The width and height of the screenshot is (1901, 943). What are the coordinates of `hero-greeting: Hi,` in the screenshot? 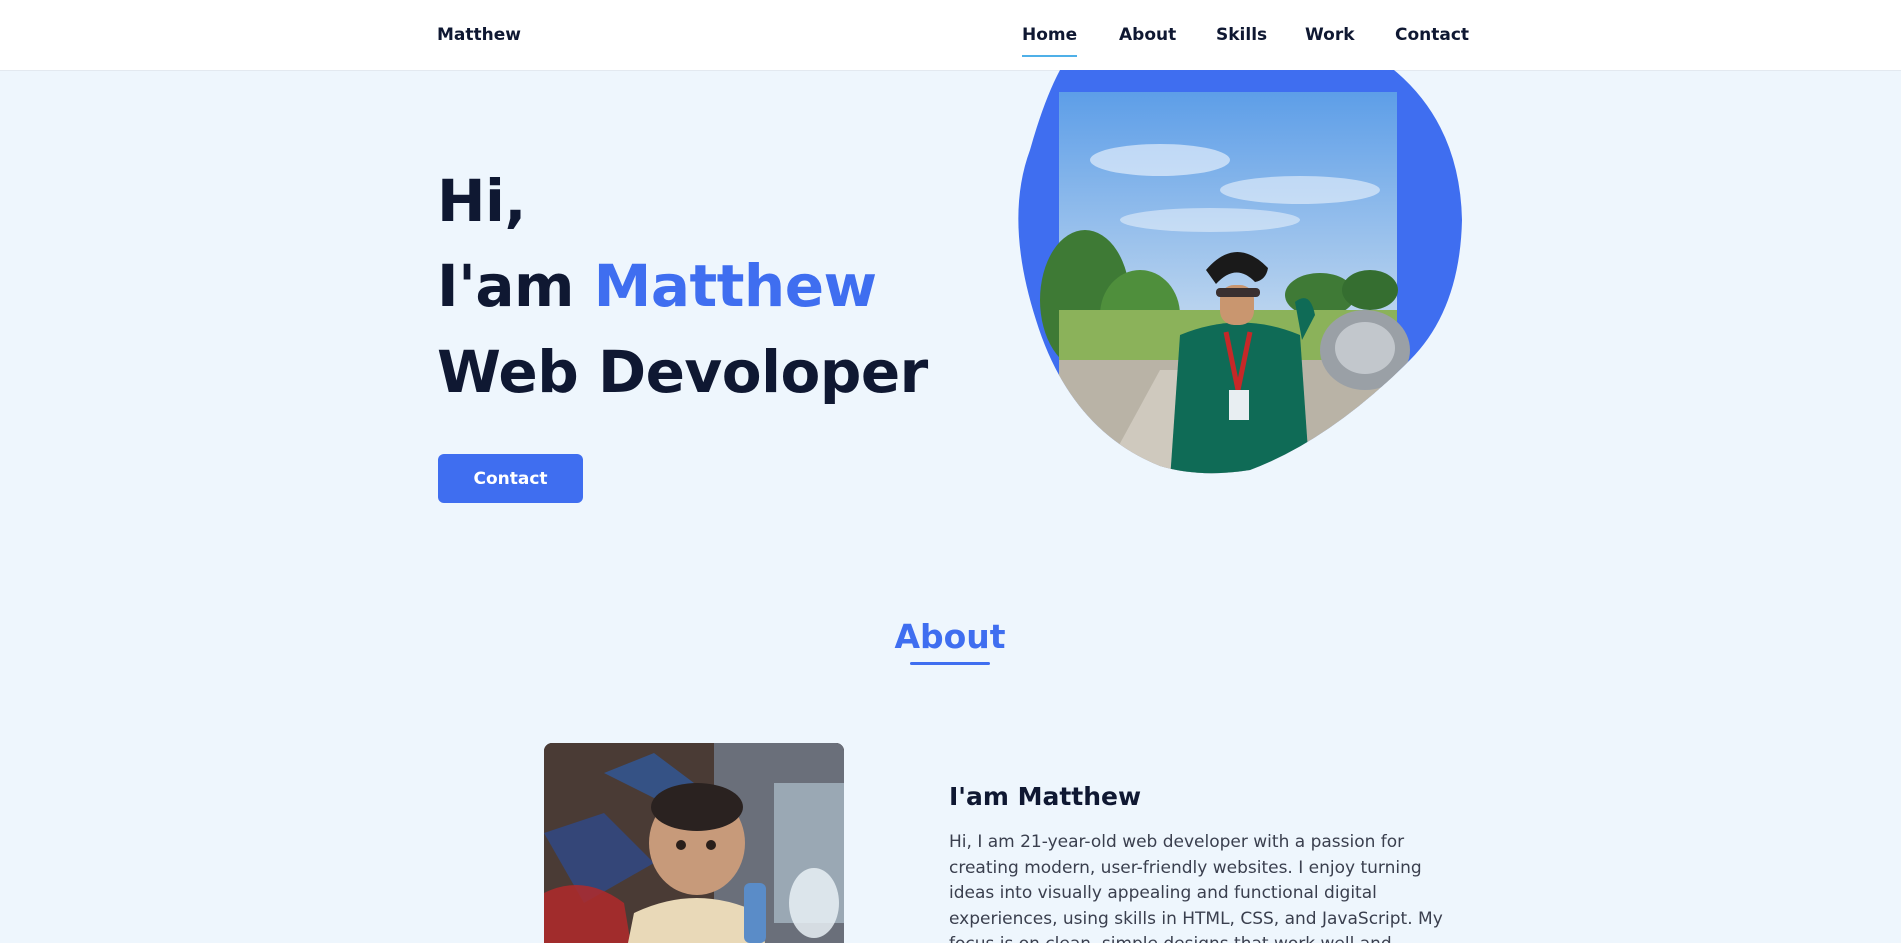 It's located at (481, 201).